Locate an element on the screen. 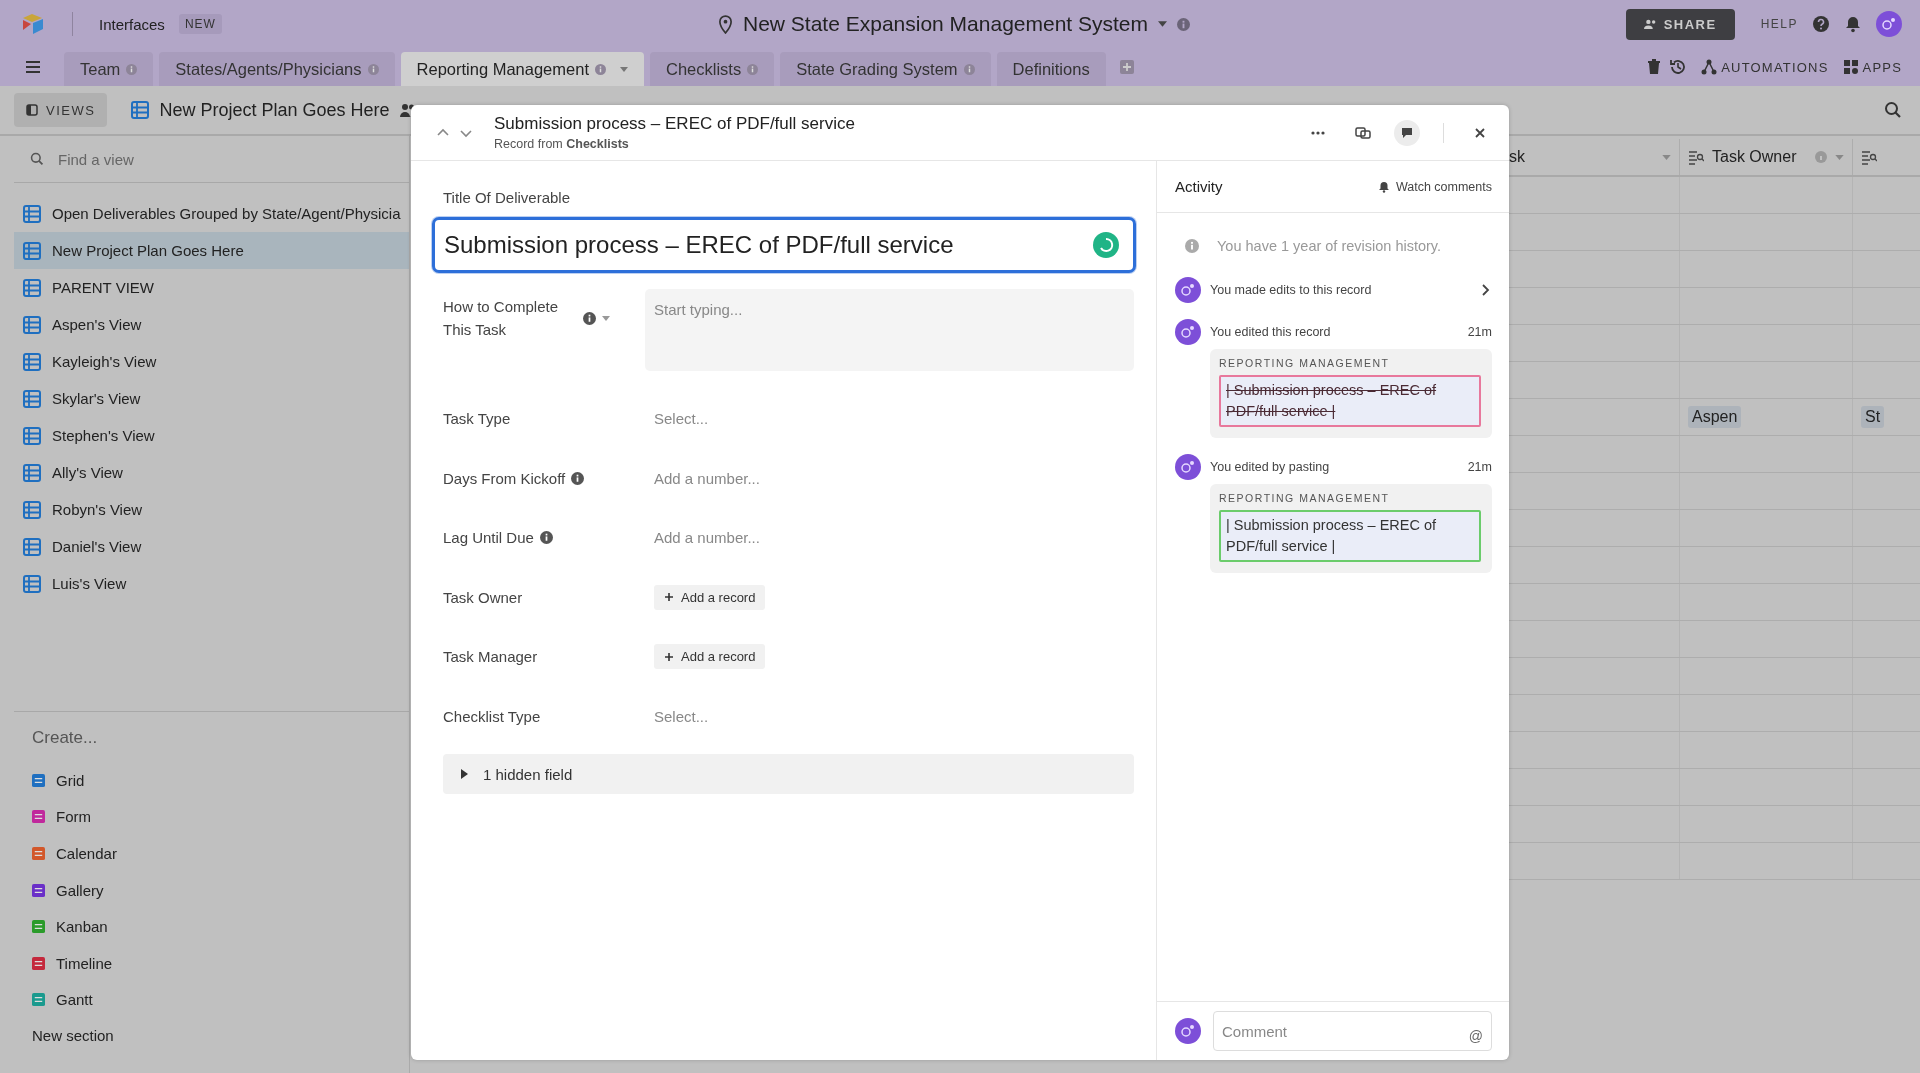 The width and height of the screenshot is (1920, 1073). column-header: Task Owner is located at coordinates (1759, 157).